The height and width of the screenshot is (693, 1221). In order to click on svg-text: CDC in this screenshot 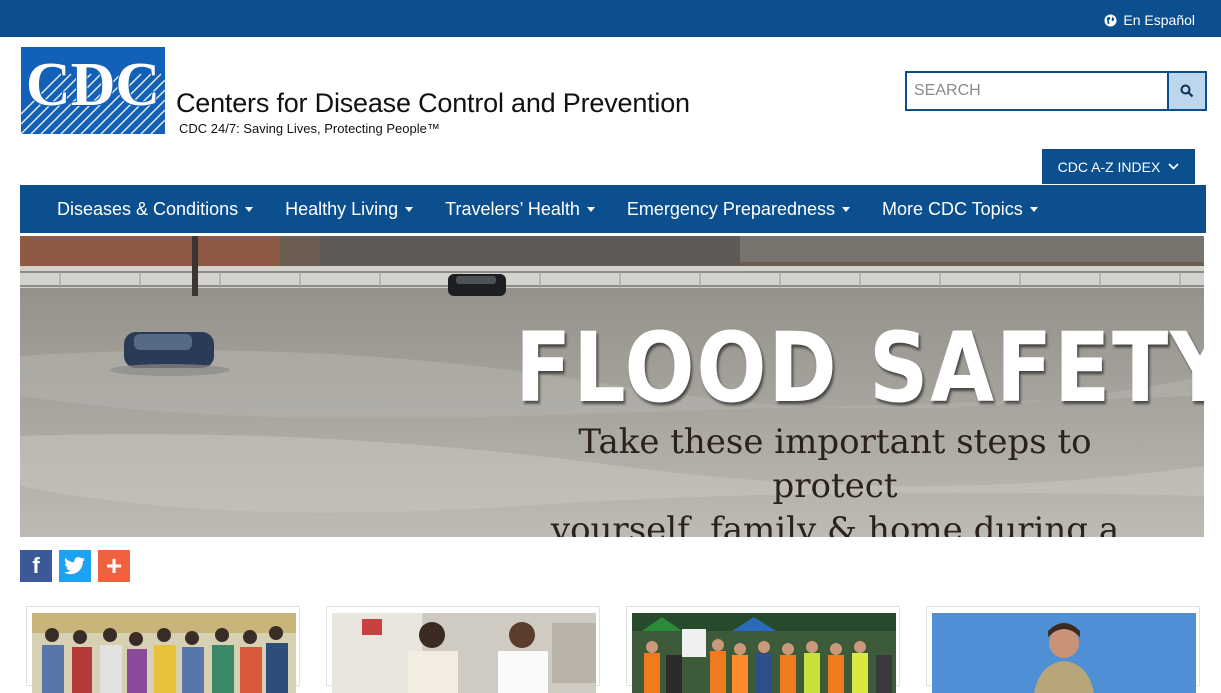, I will do `click(93, 85)`.